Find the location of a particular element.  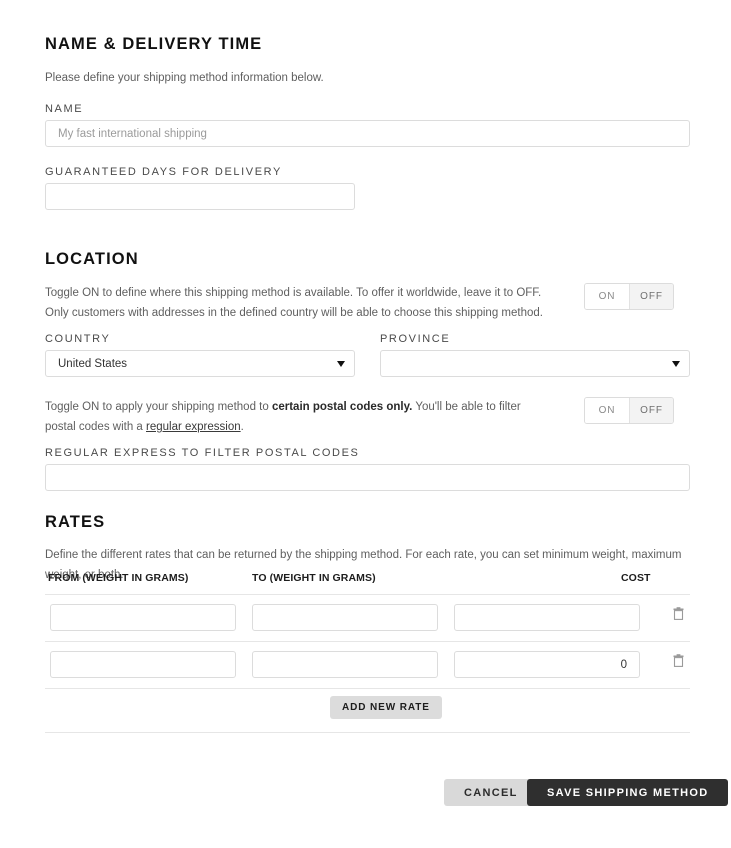

country-label: COUNTRY is located at coordinates (78, 339).